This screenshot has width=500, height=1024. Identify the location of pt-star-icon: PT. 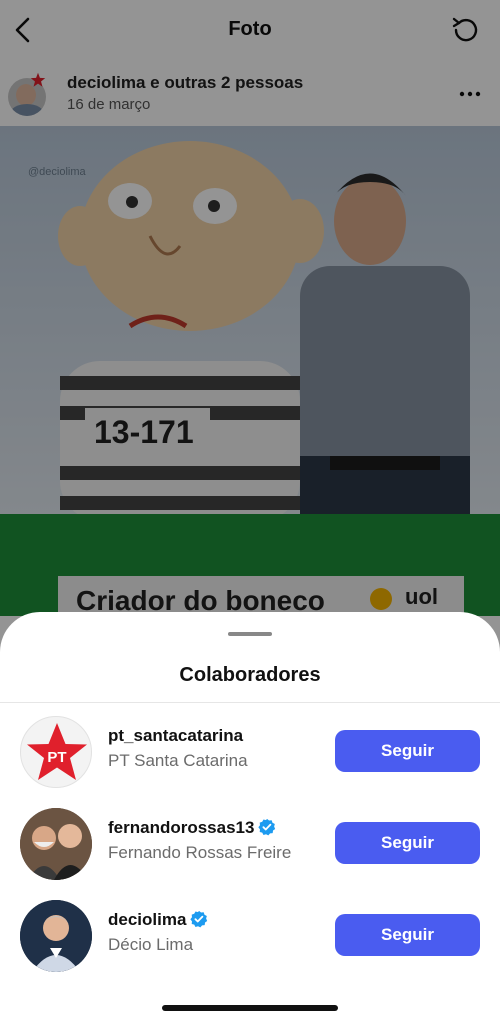
(57, 751).